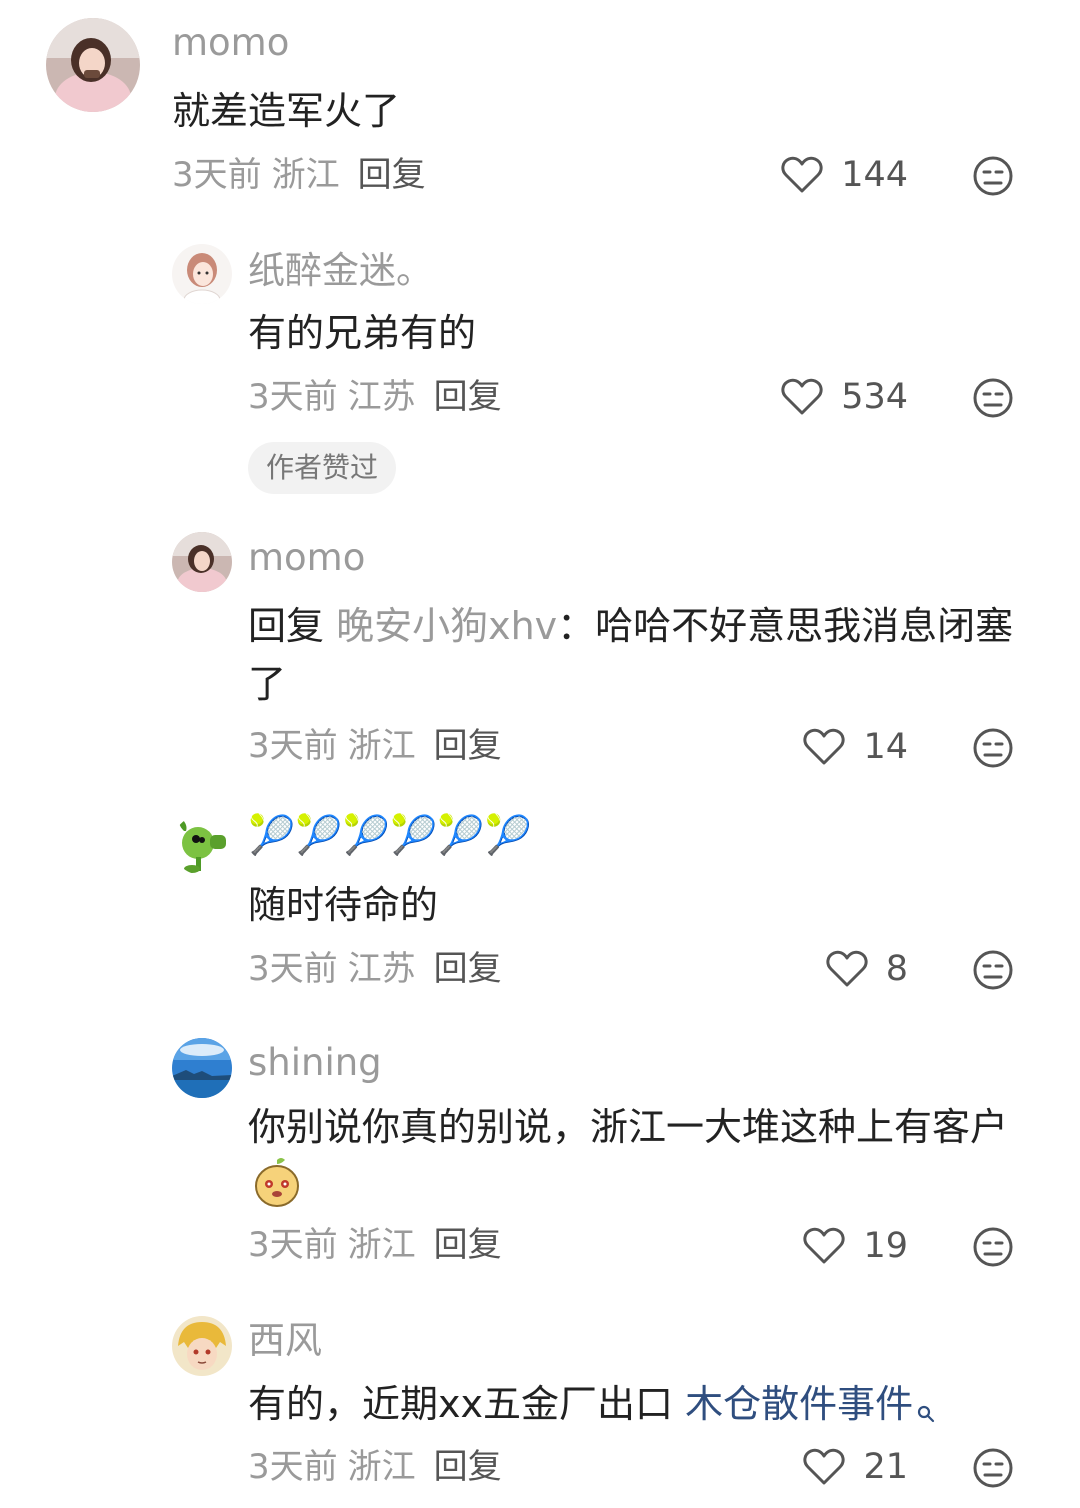 This screenshot has width=1080, height=1508. Describe the element at coordinates (896, 968) in the screenshot. I see `like-count: 8` at that location.